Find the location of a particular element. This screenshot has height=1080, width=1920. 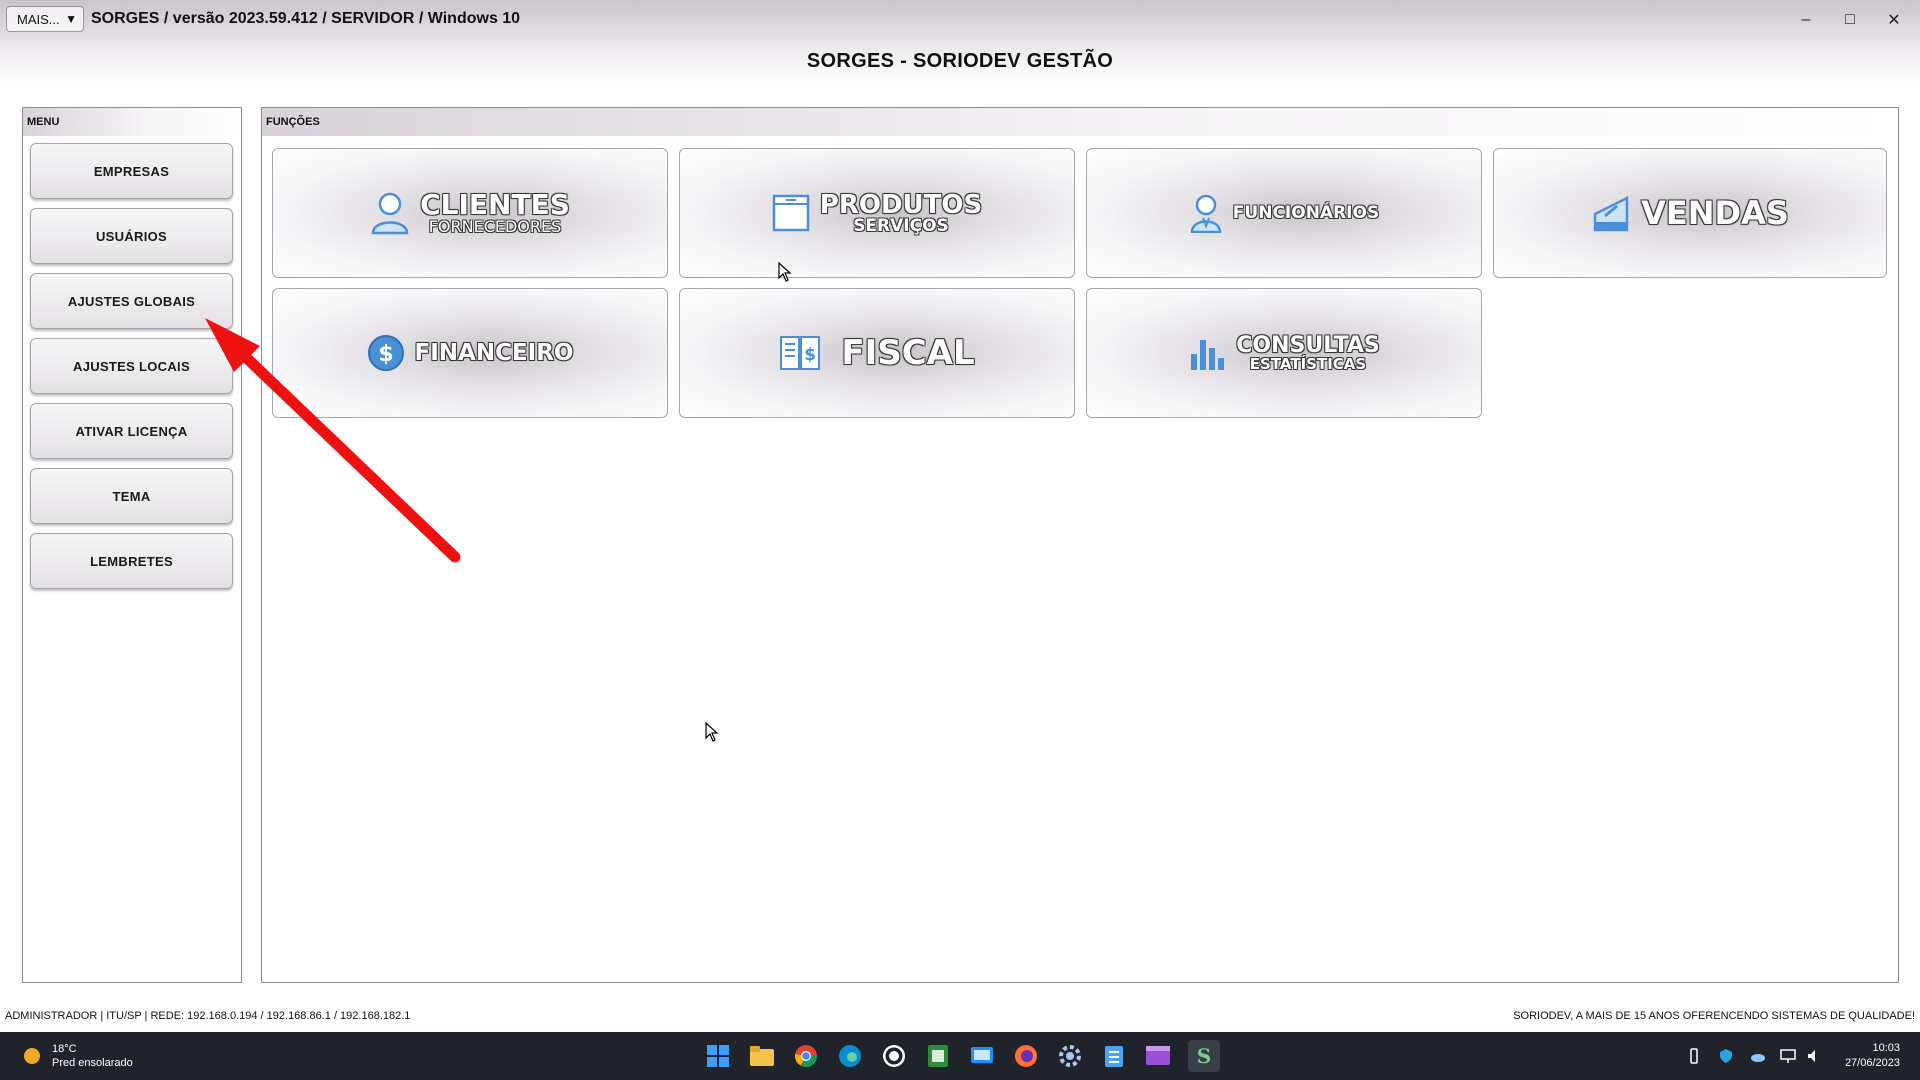

usb-icon is located at coordinates (1694, 1056).